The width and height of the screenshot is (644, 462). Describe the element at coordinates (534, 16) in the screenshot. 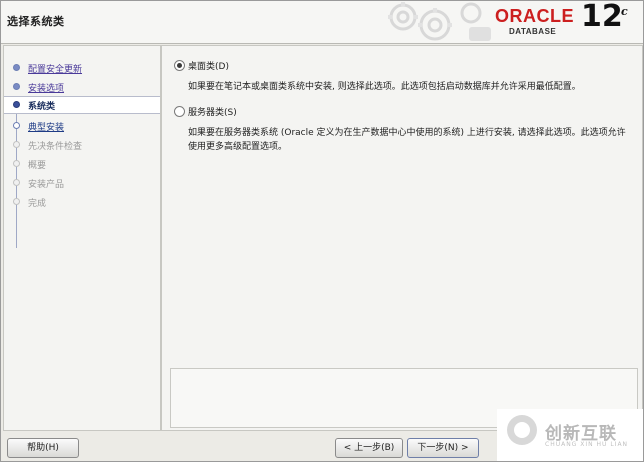

I see `oracle-logo: ORACLE` at that location.